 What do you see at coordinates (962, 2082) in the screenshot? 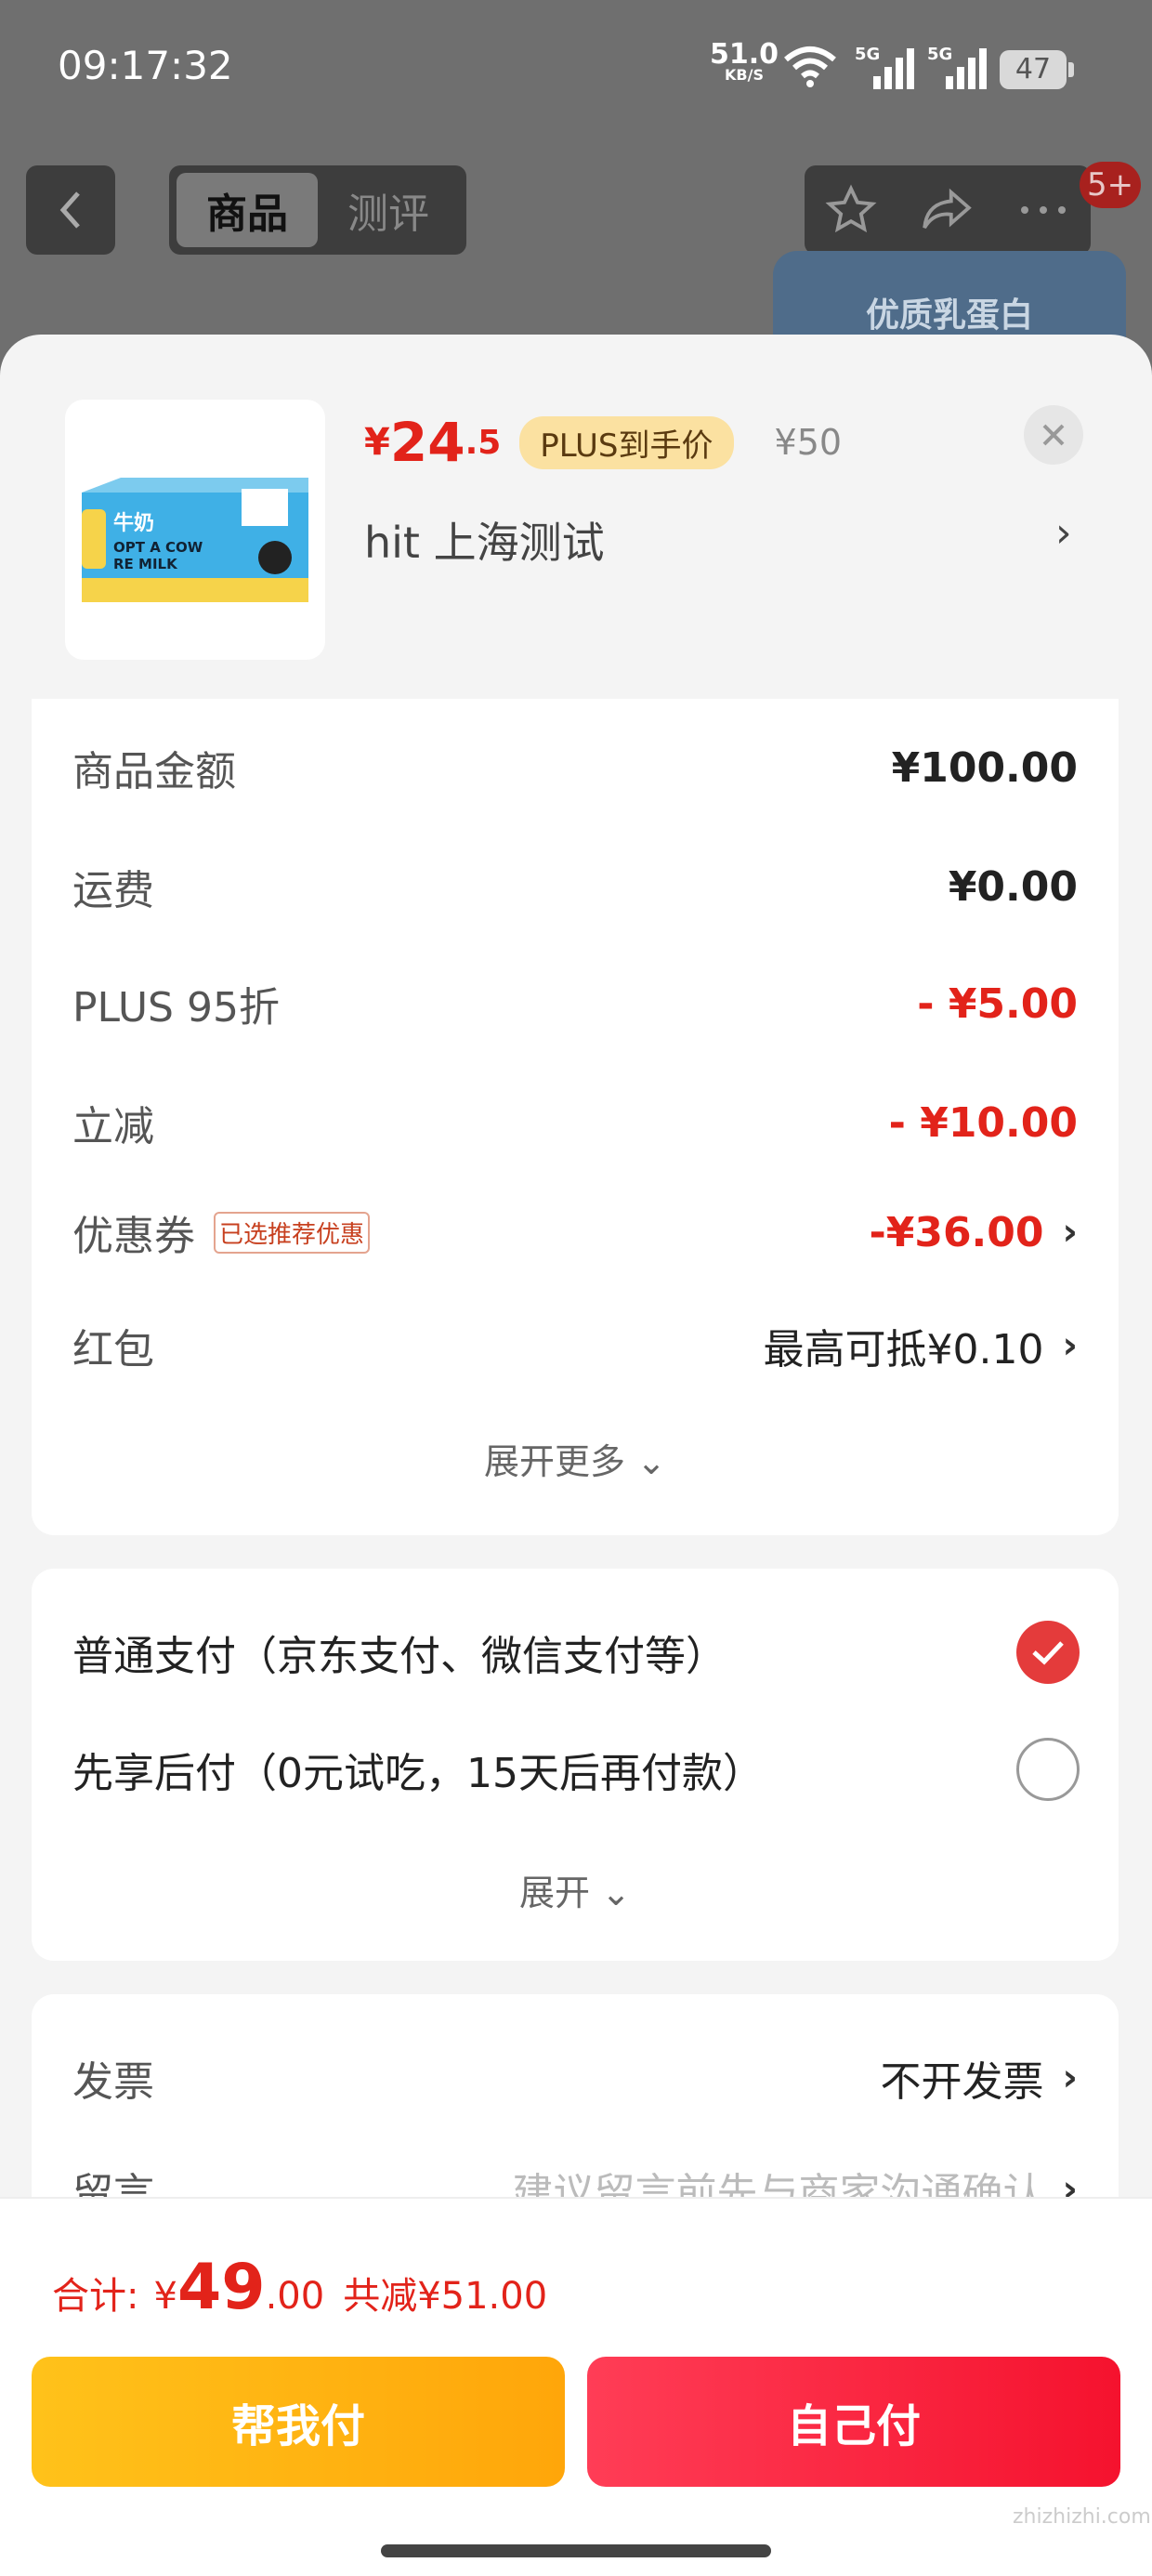
I see `invoice-value: 不开发票` at bounding box center [962, 2082].